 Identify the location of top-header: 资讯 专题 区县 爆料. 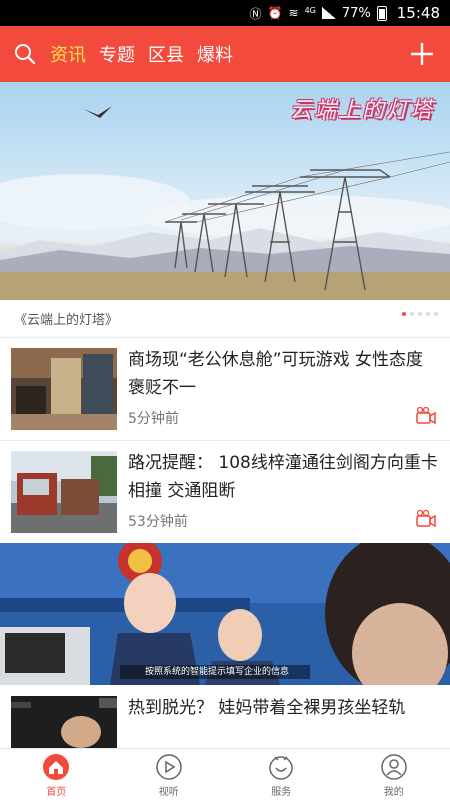
(225, 54).